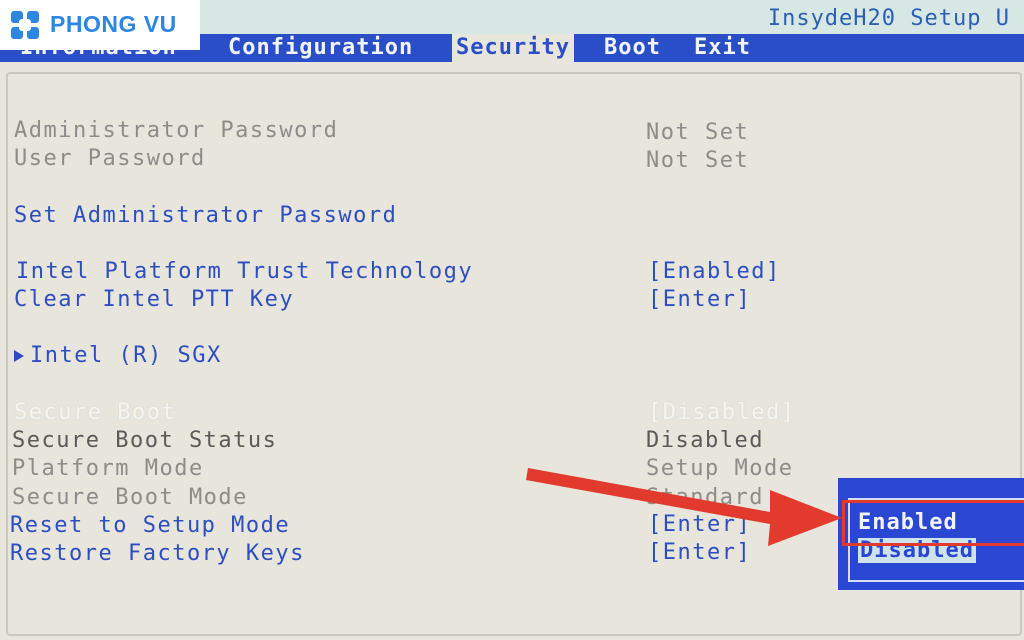 This screenshot has width=1024, height=640. Describe the element at coordinates (110, 158) in the screenshot. I see `user-password-label: User Password` at that location.